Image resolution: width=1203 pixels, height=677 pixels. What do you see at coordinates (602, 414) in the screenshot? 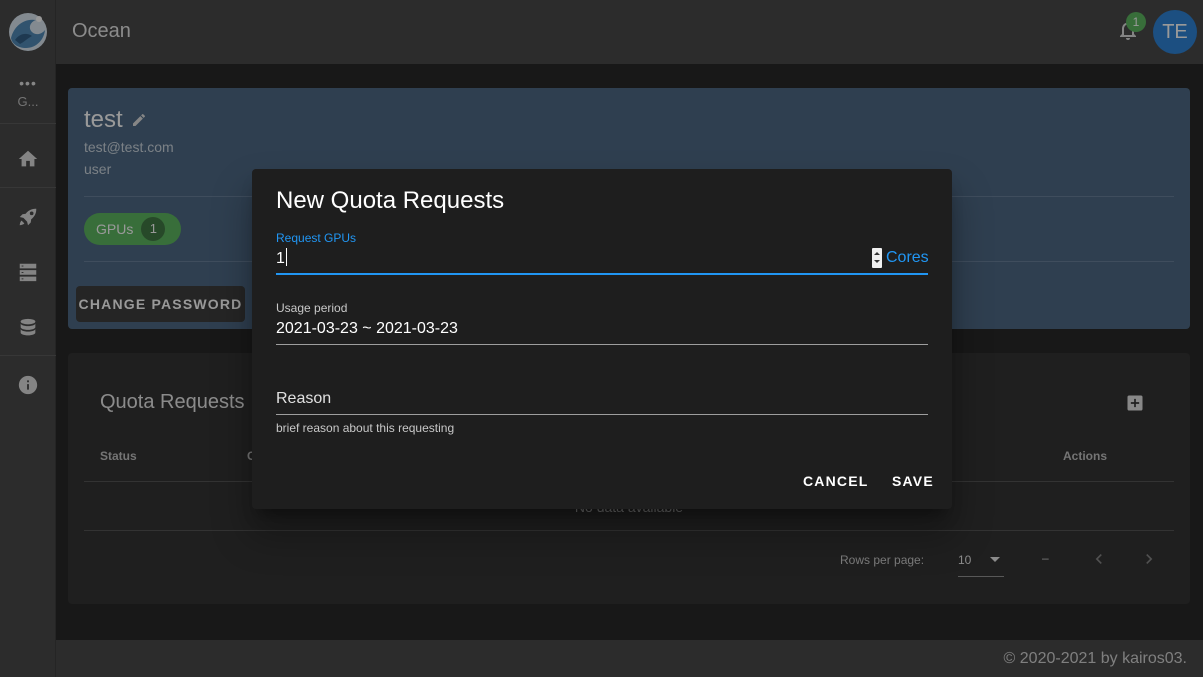
I see `reason-underline` at bounding box center [602, 414].